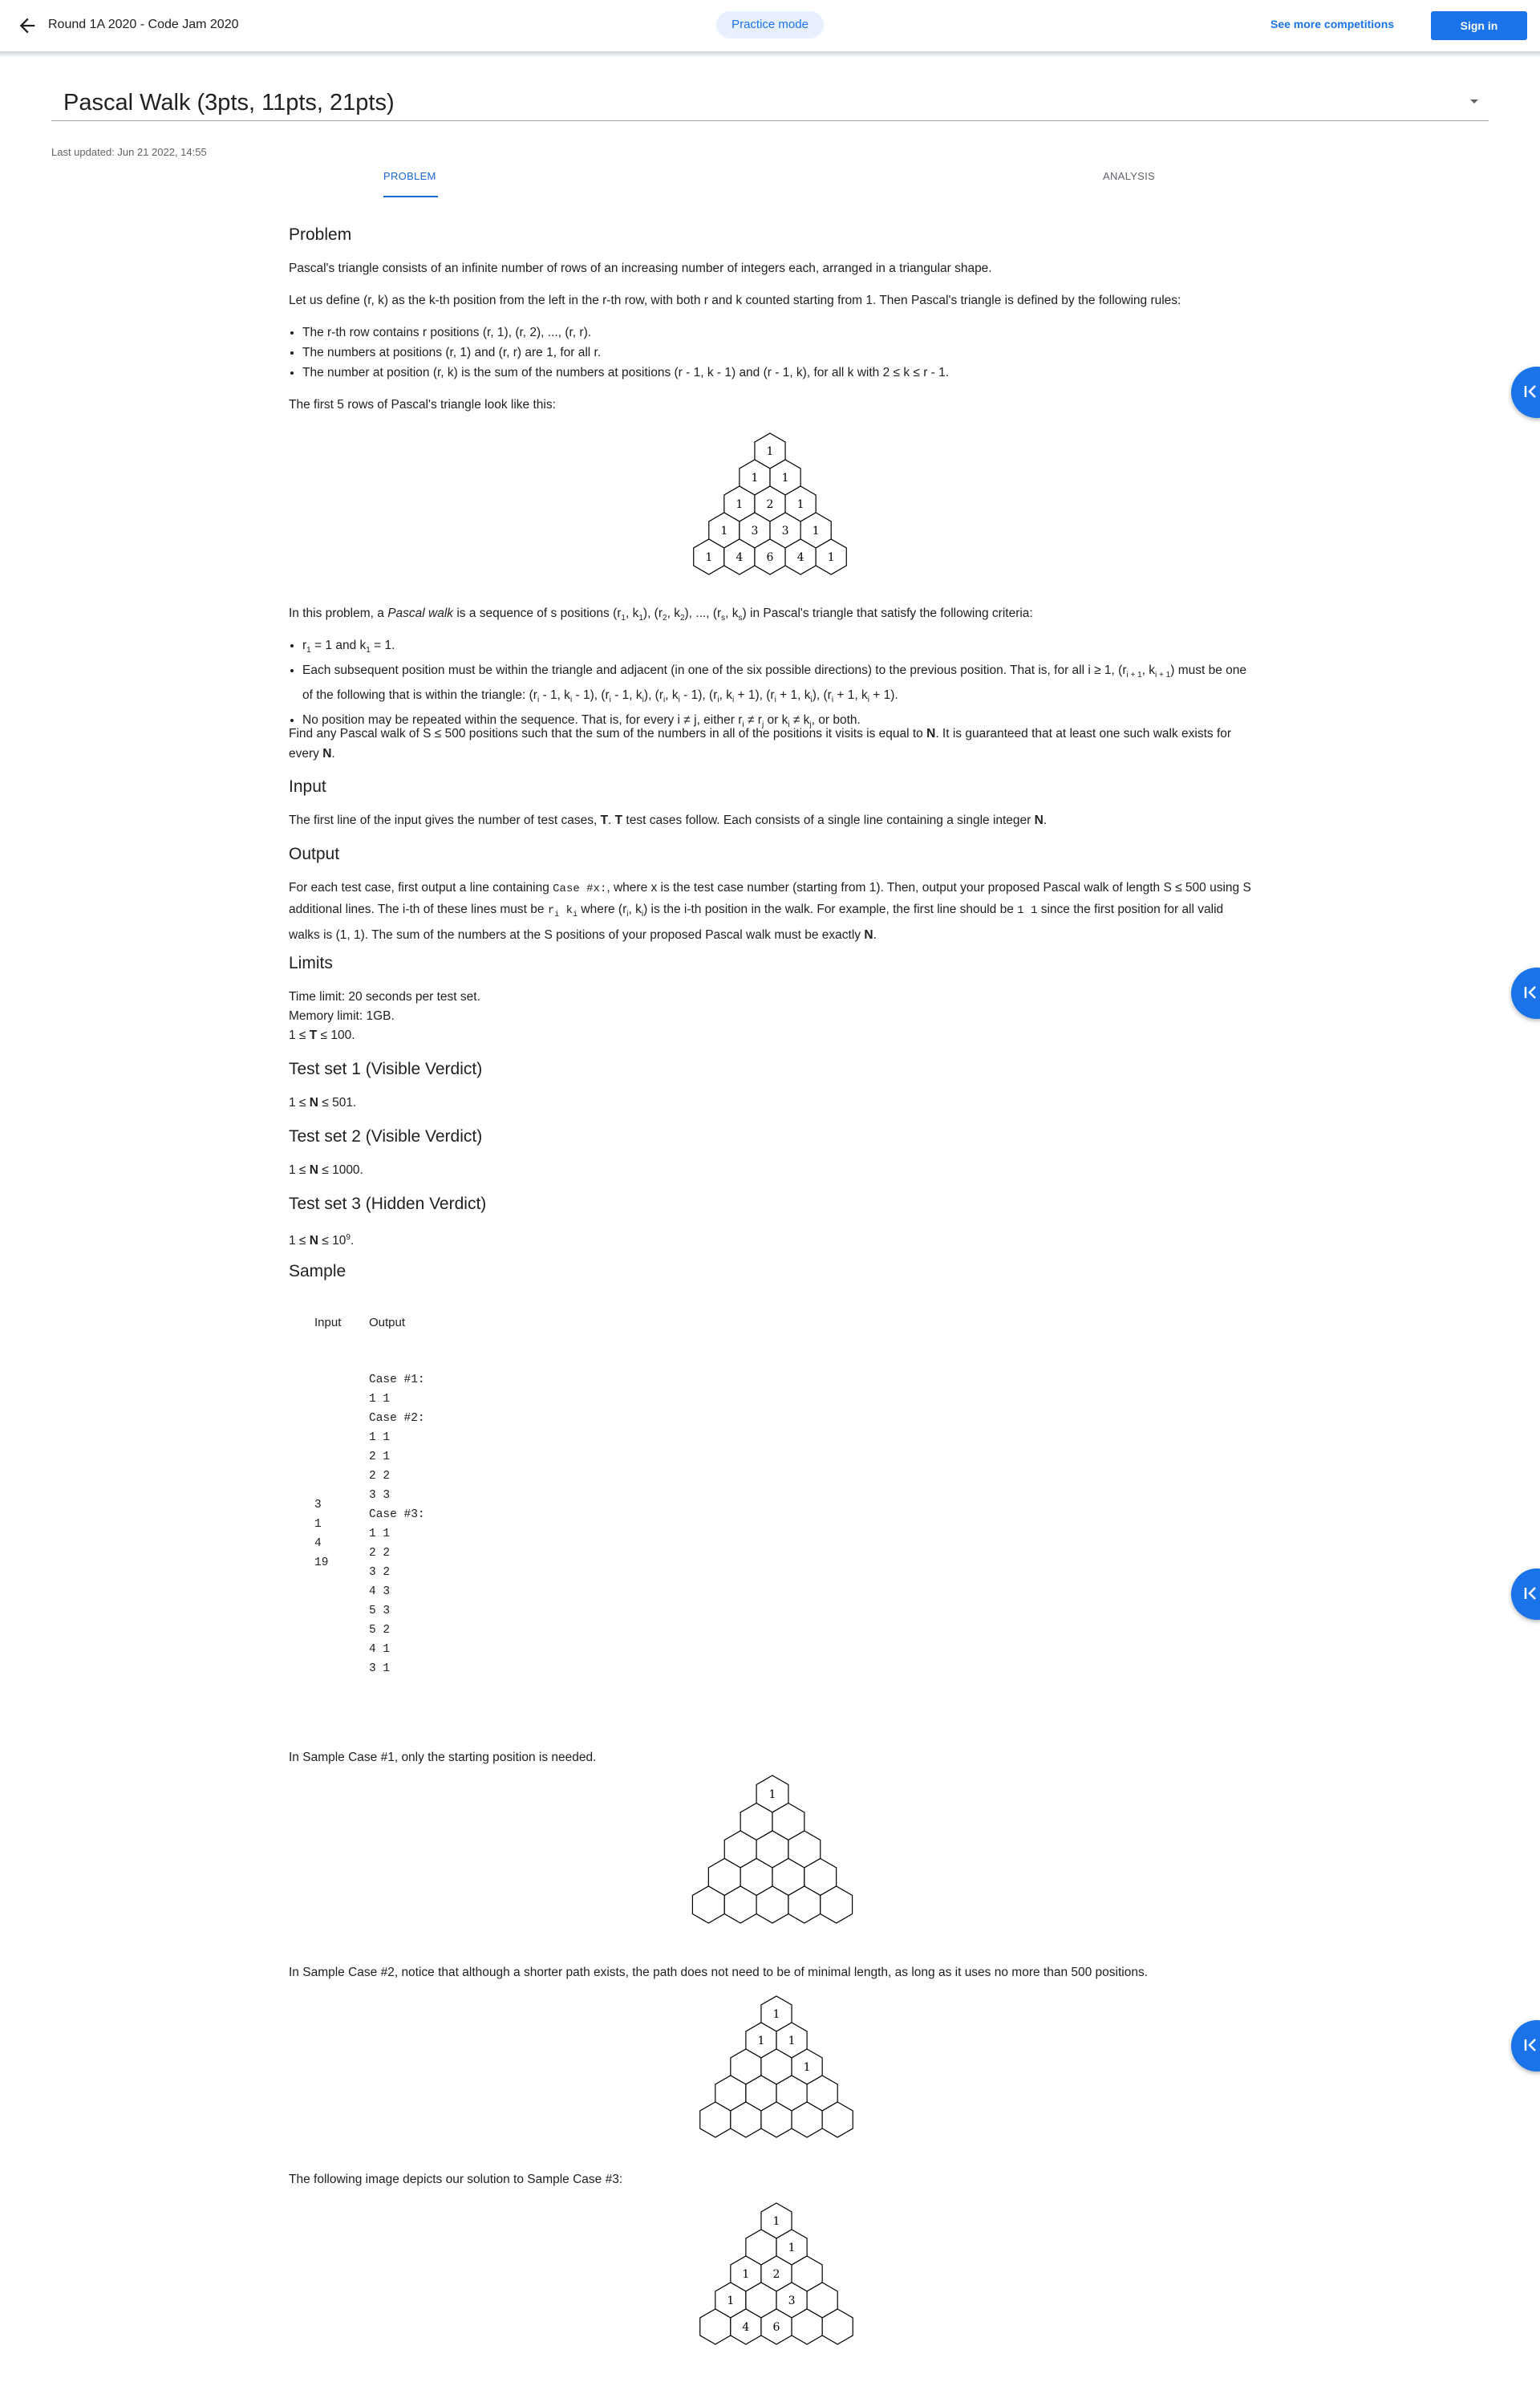 The width and height of the screenshot is (1540, 2386). What do you see at coordinates (323, 1103) in the screenshot?
I see `constraint: 1 ≤ N ≤ 501.` at bounding box center [323, 1103].